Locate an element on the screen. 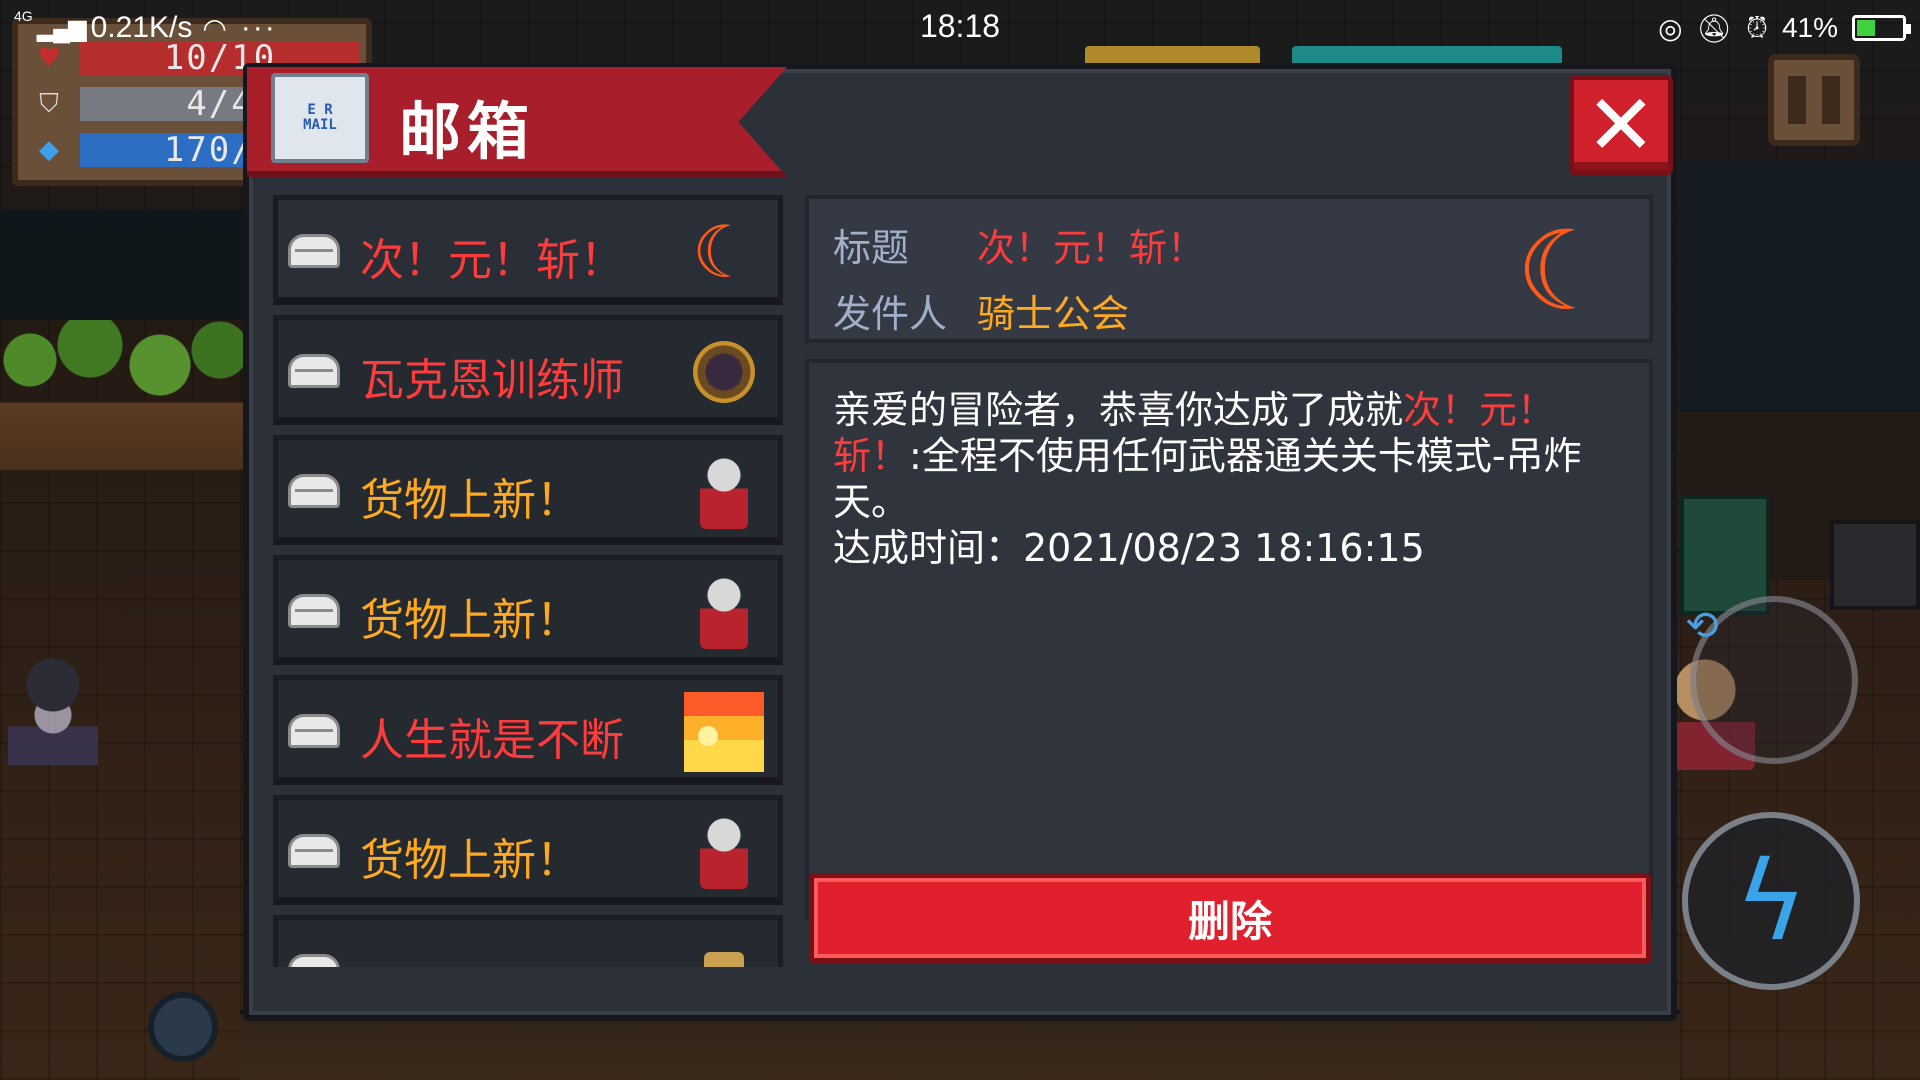 Image resolution: width=1920 pixels, height=1080 pixels. system-status-bar: 4G ▂▄▆ 0.21K/s ◠ ··· 18:18 ◎ 🔕︎ ⏰︎ 41% is located at coordinates (960, 28).